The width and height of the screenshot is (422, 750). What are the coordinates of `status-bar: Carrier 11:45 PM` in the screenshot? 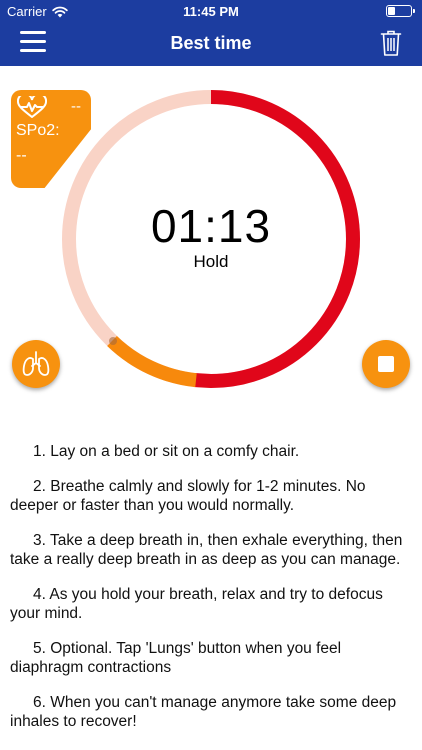 It's located at (211, 11).